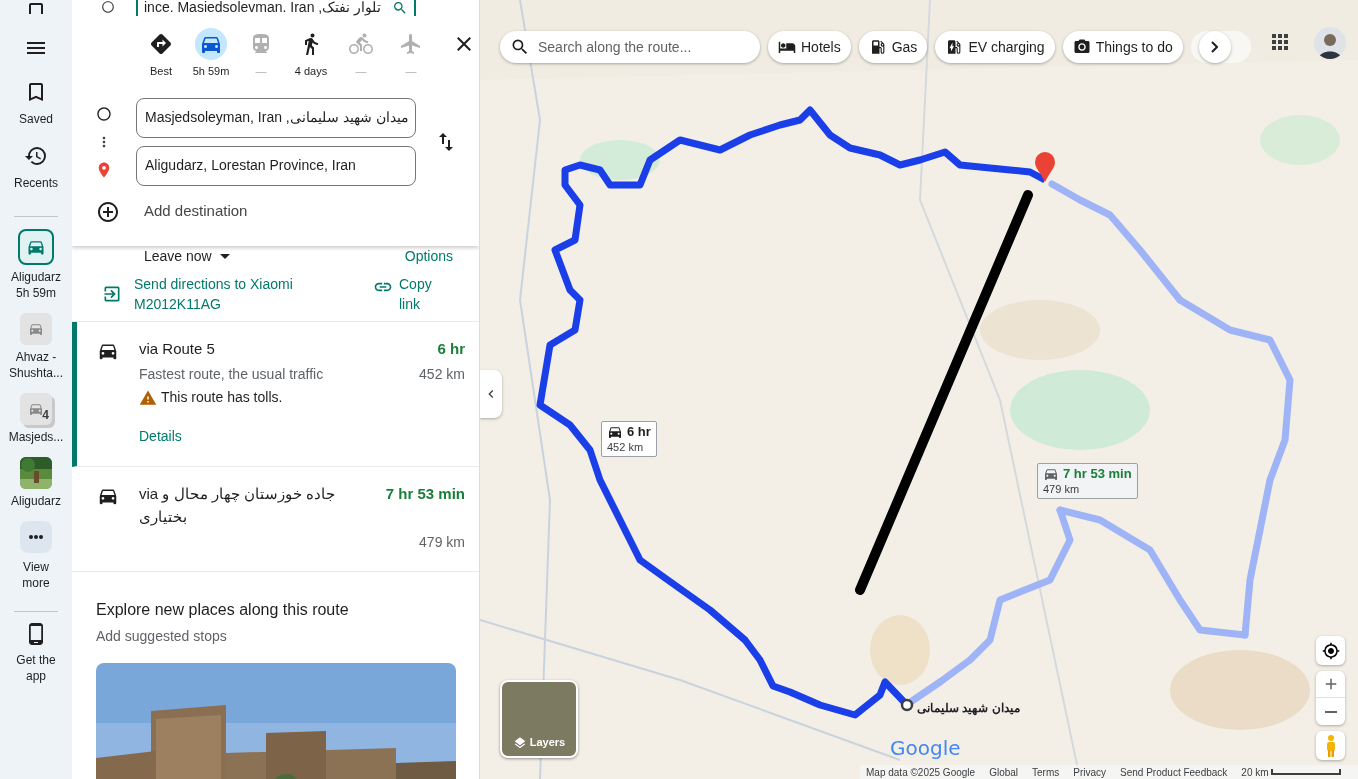  I want to click on footer-link: Terms, so click(1046, 771).